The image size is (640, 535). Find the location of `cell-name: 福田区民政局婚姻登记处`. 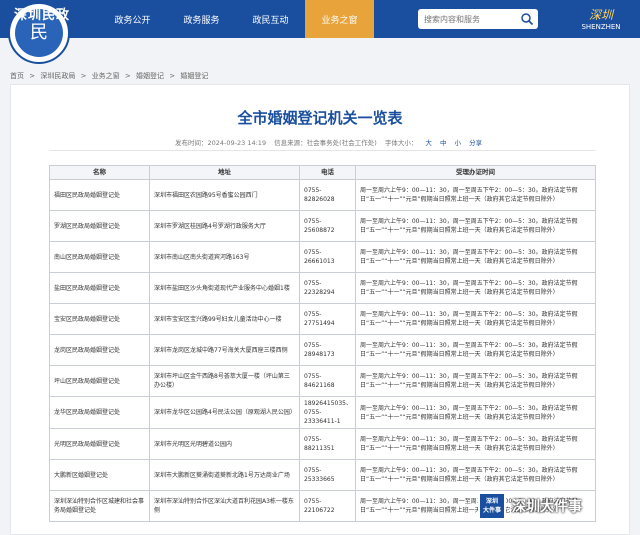

cell-name: 福田区民政局婚姻登记处 is located at coordinates (99, 195).